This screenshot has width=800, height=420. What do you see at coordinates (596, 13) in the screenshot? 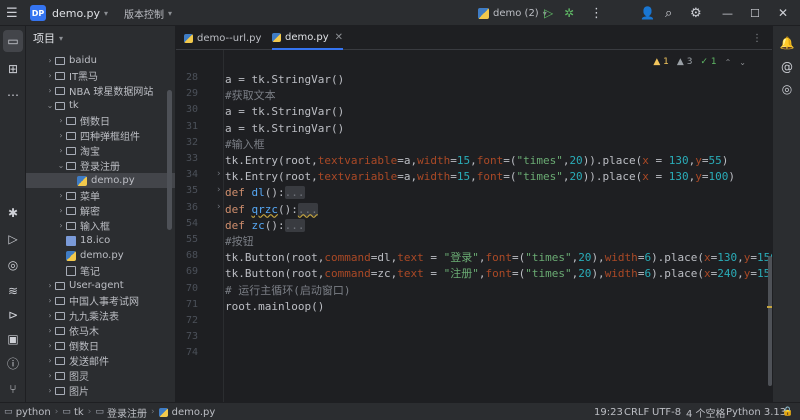
I see `more-actions-button: ⋮` at bounding box center [596, 13].